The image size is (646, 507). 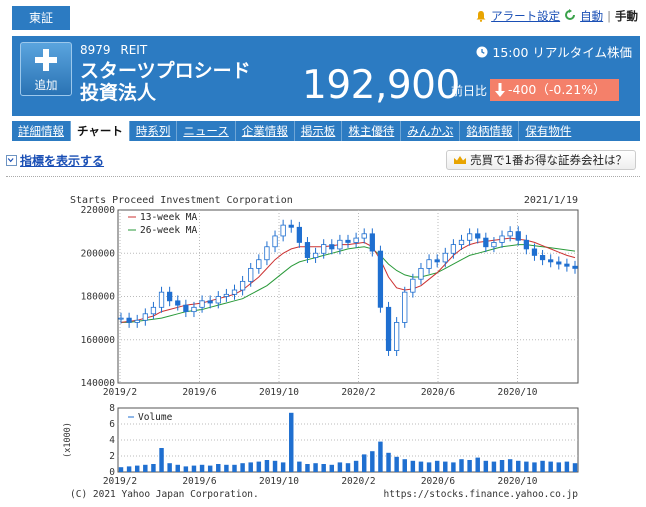 What do you see at coordinates (525, 16) in the screenshot?
I see `alert-settings-link: アラート設定` at bounding box center [525, 16].